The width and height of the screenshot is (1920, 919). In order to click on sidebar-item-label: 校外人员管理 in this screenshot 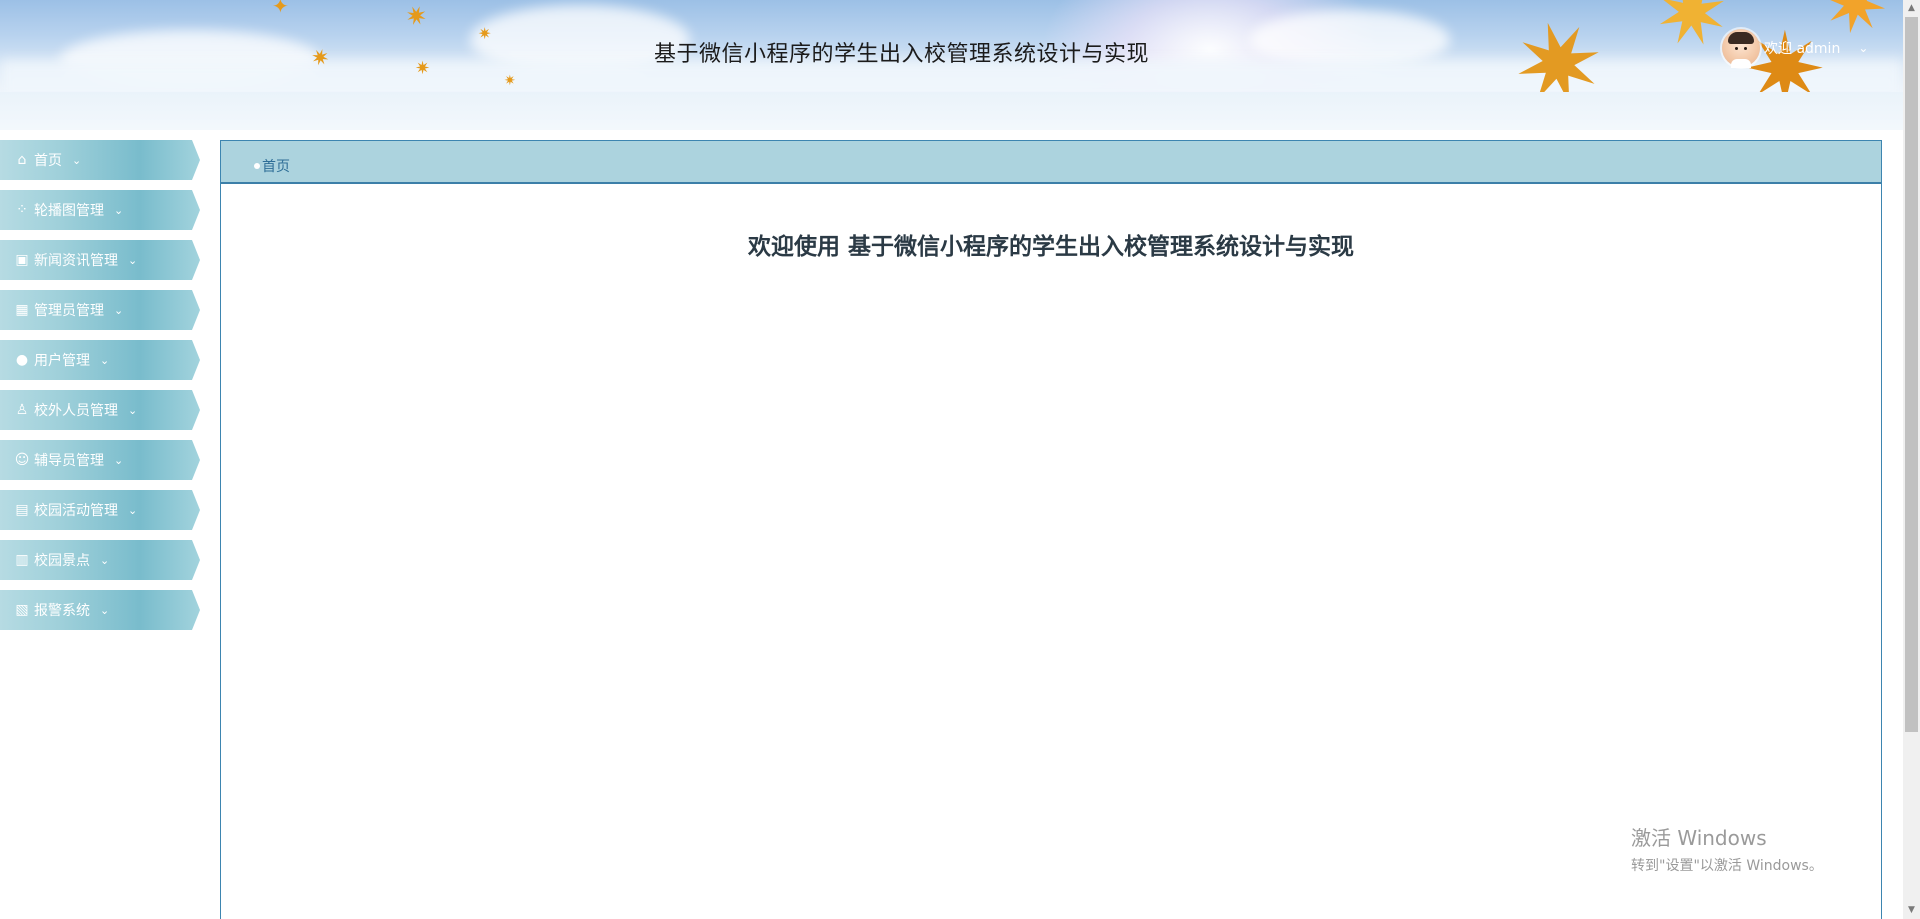, I will do `click(76, 411)`.